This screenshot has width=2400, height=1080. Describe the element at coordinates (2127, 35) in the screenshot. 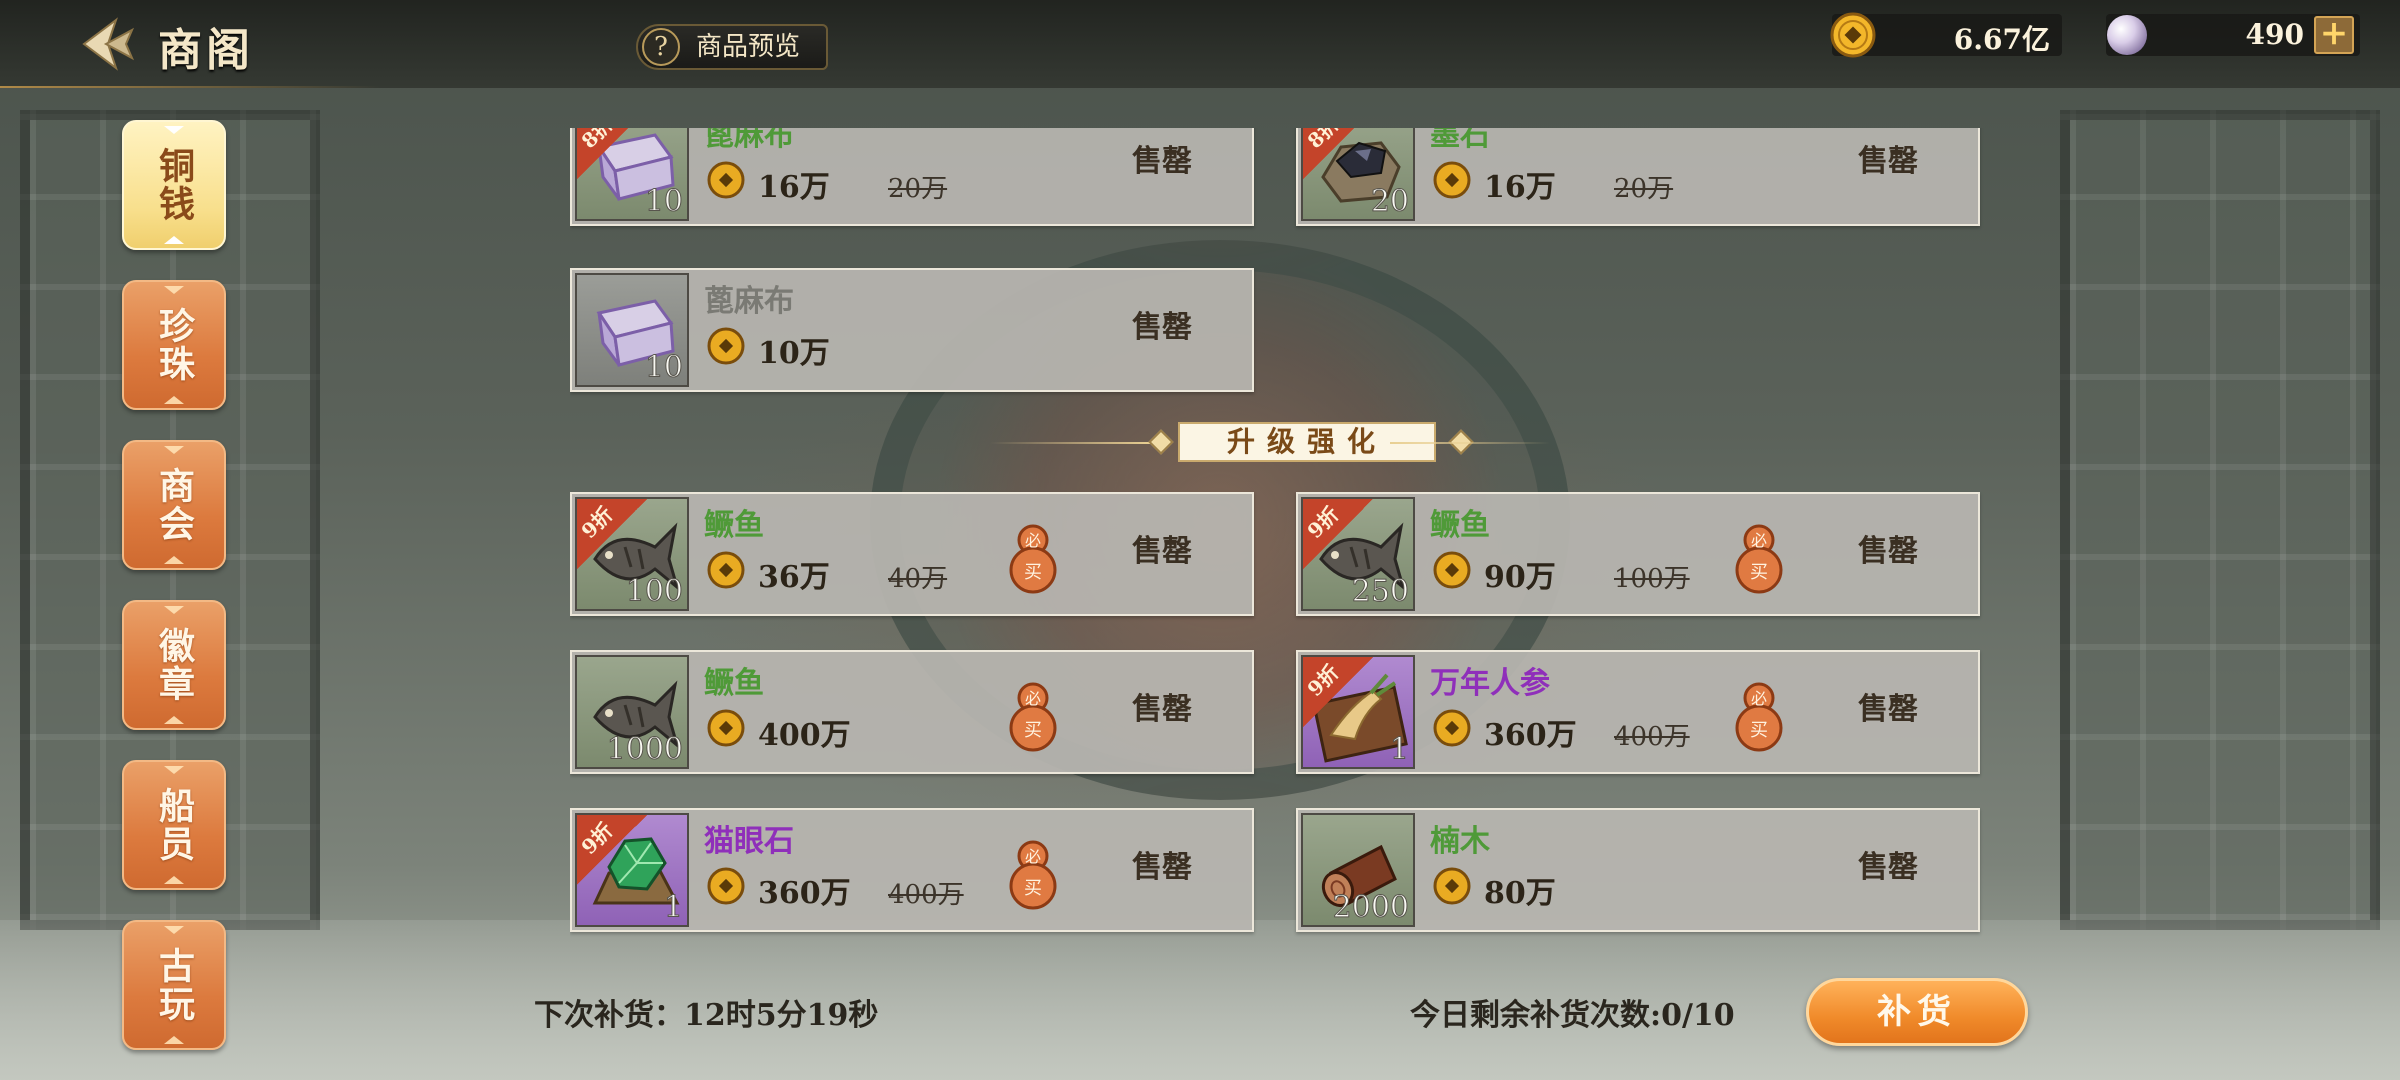

I see `pearl-icon` at that location.